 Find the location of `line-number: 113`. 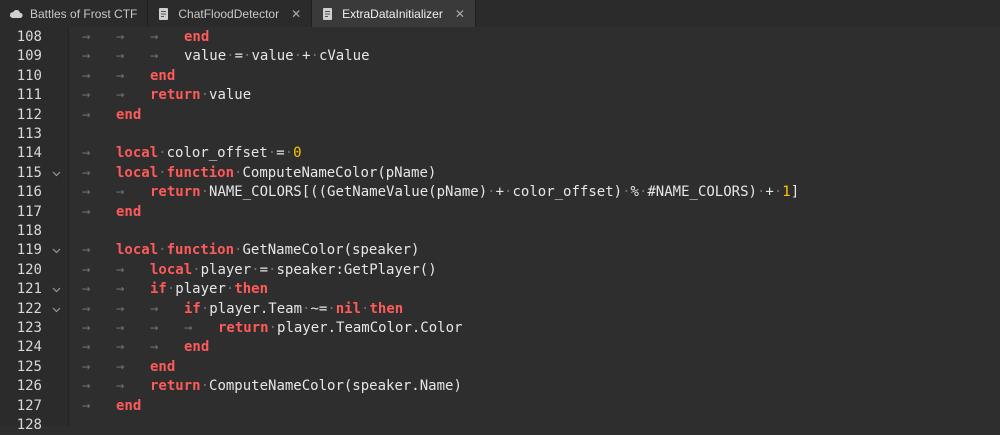

line-number: 113 is located at coordinates (29, 134).